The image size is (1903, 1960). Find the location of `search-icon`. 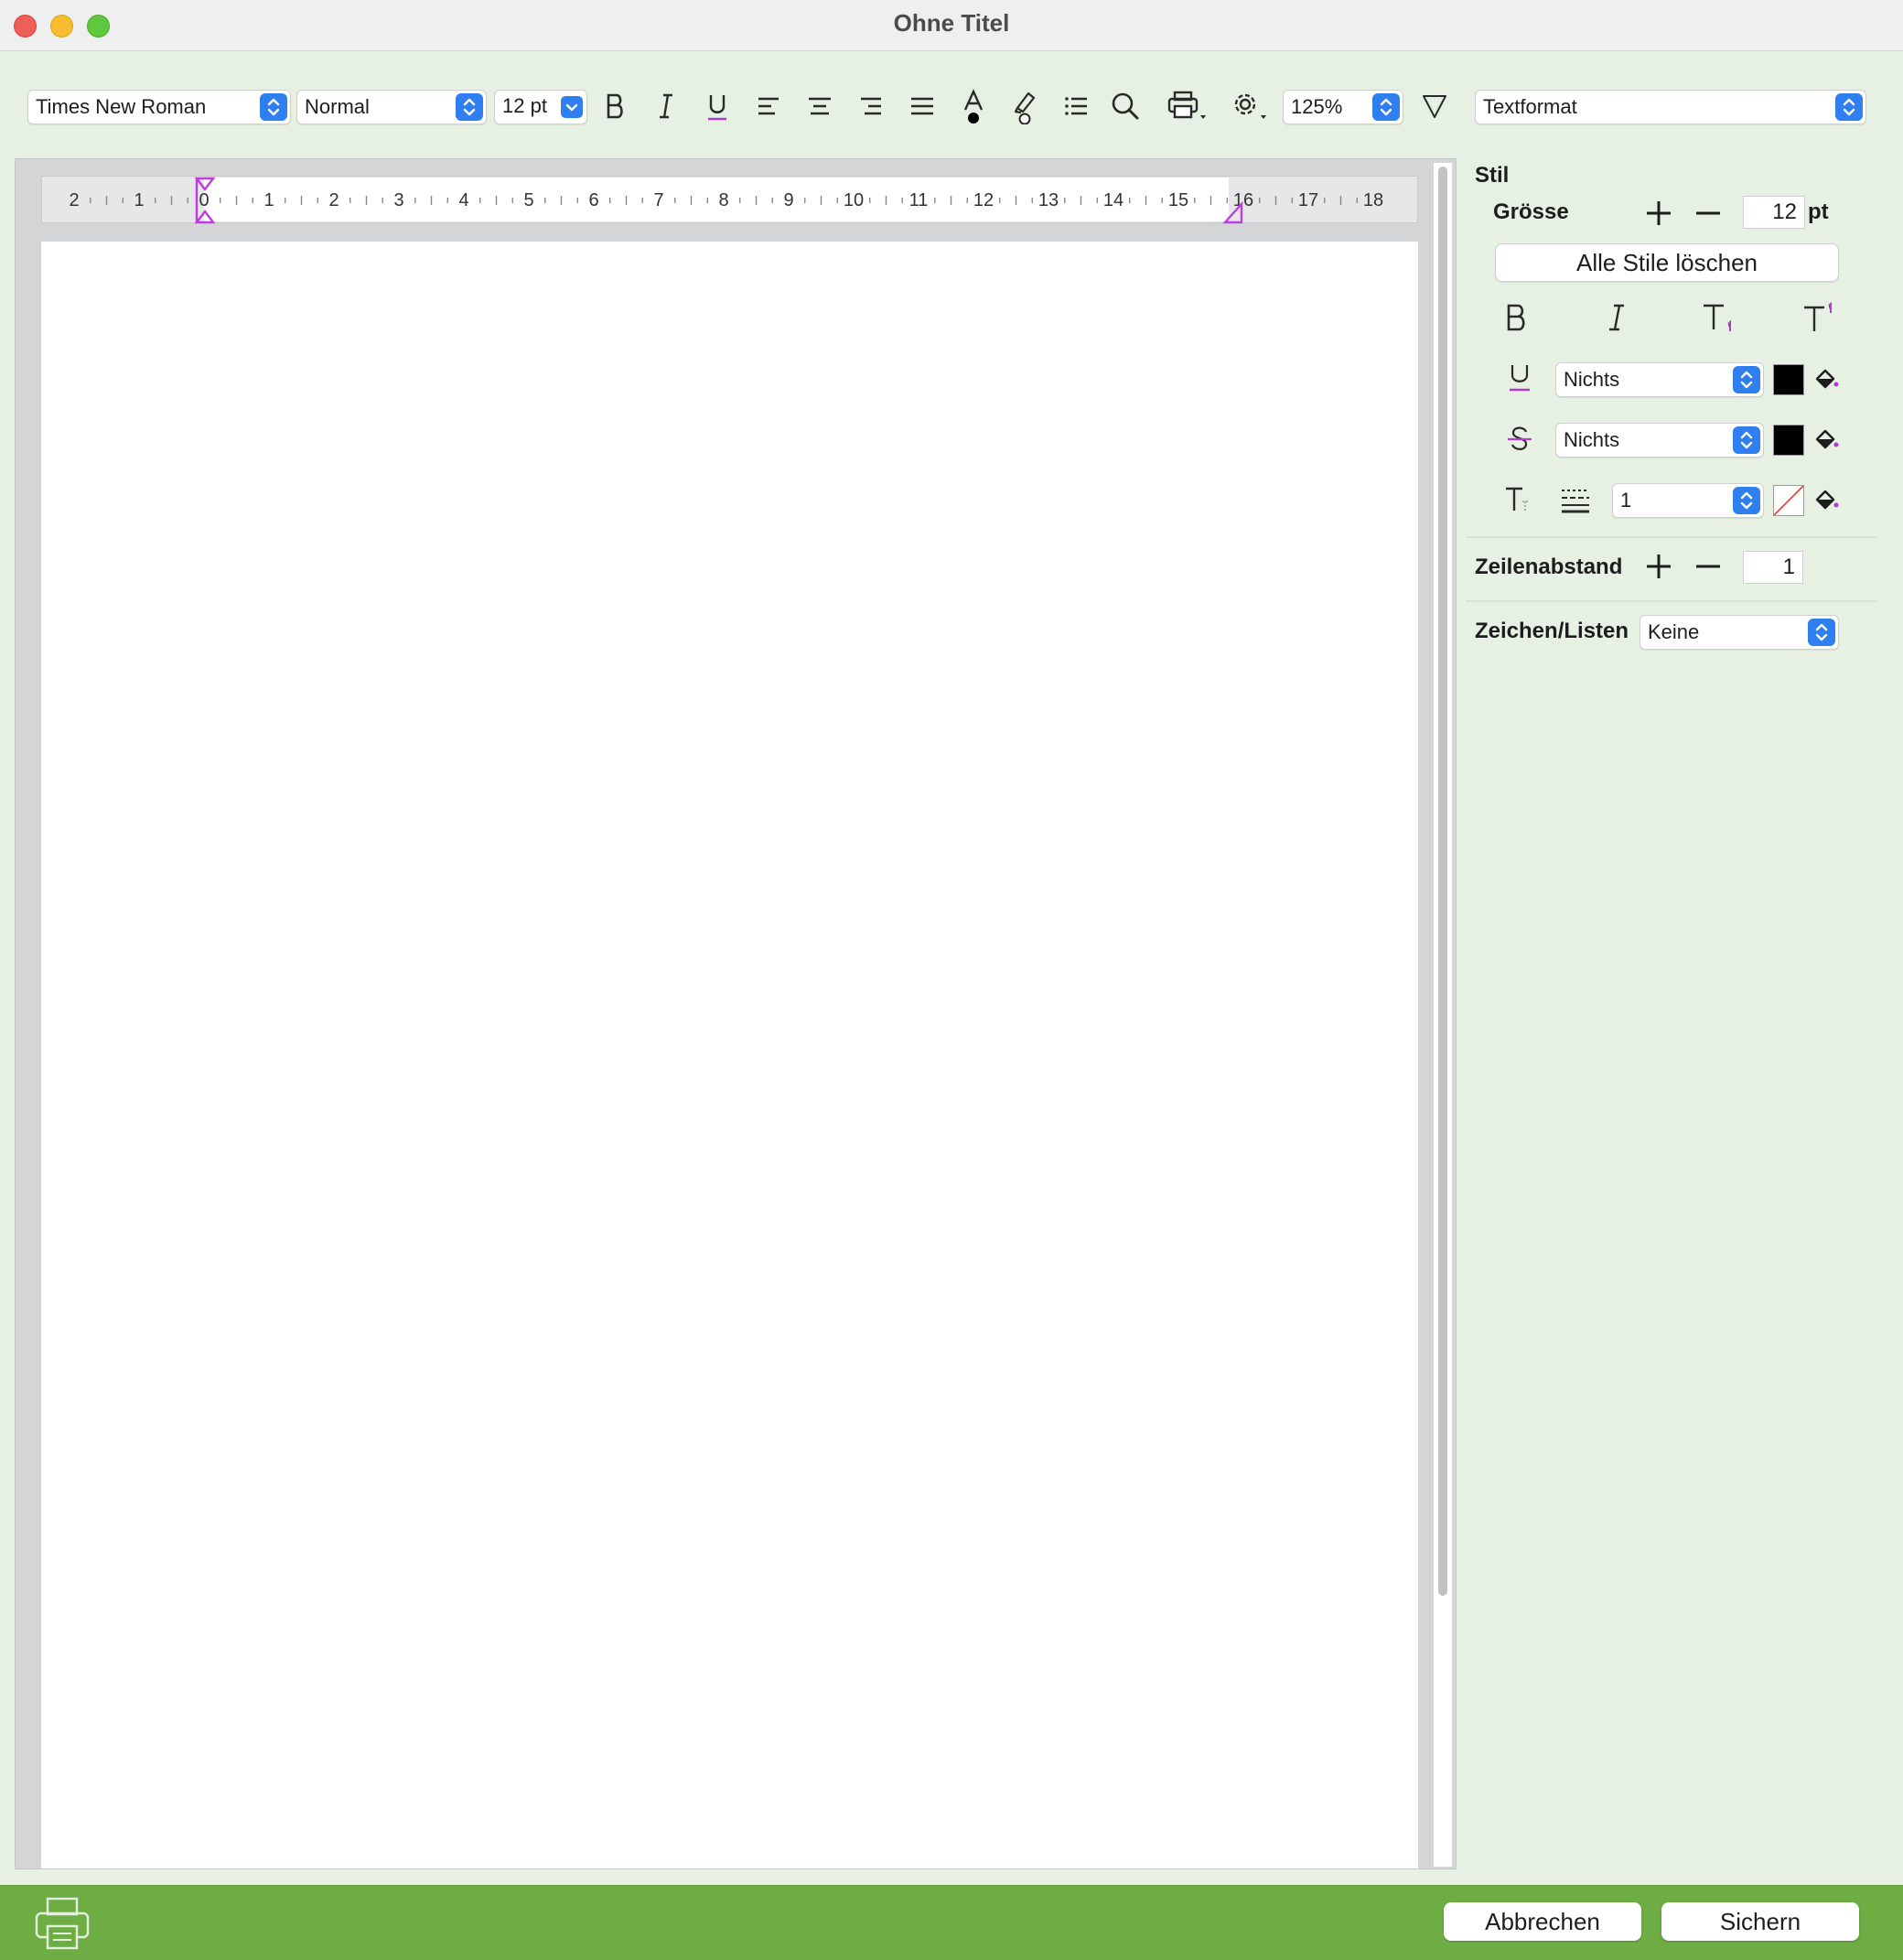

search-icon is located at coordinates (1125, 106).